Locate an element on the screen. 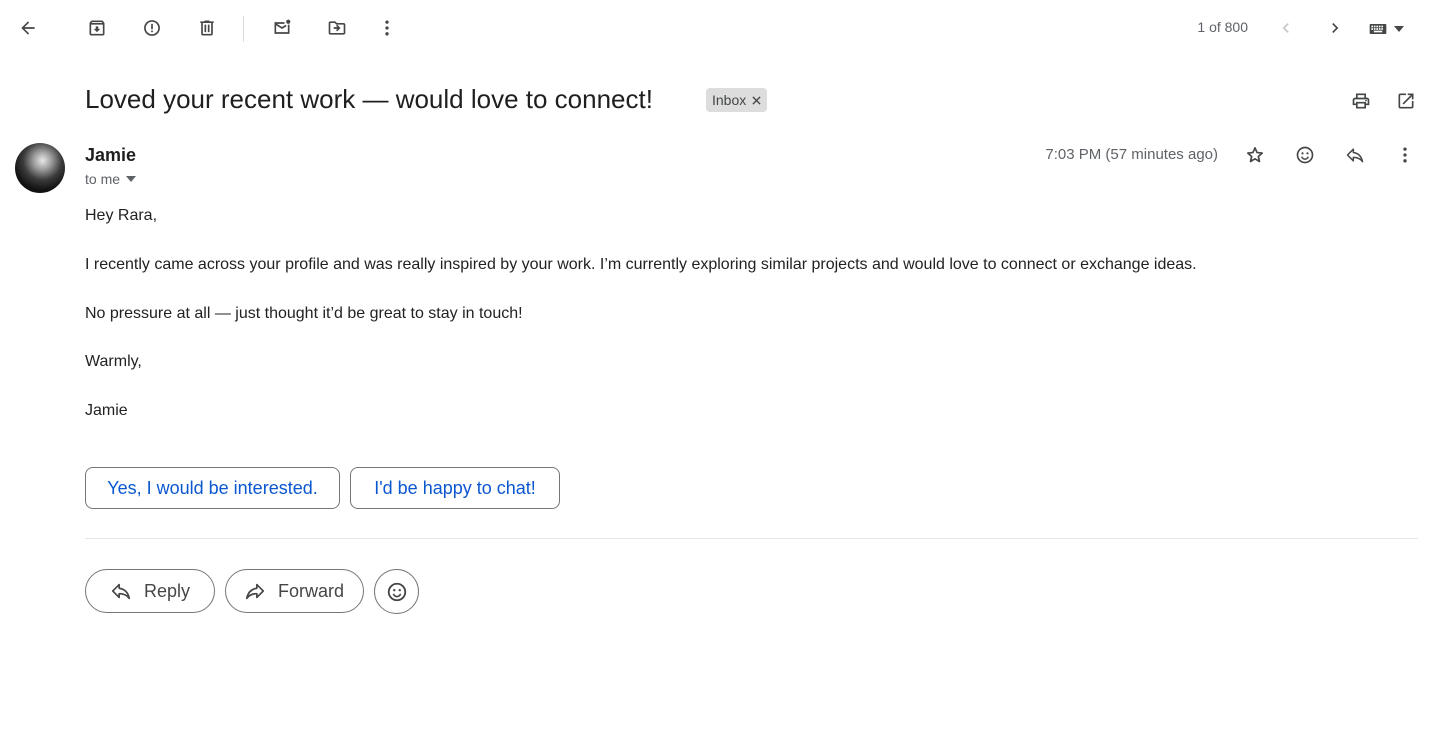  move-to-button is located at coordinates (337, 28).